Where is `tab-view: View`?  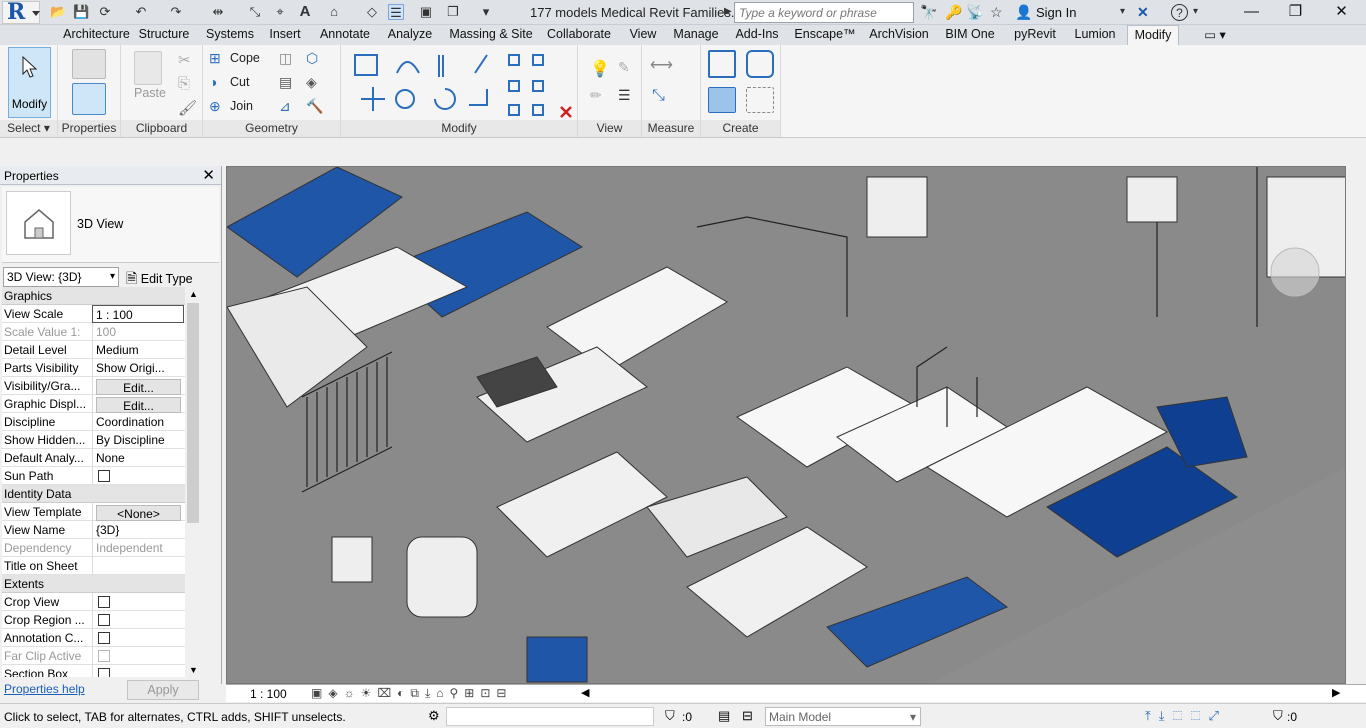
tab-view: View is located at coordinates (643, 35).